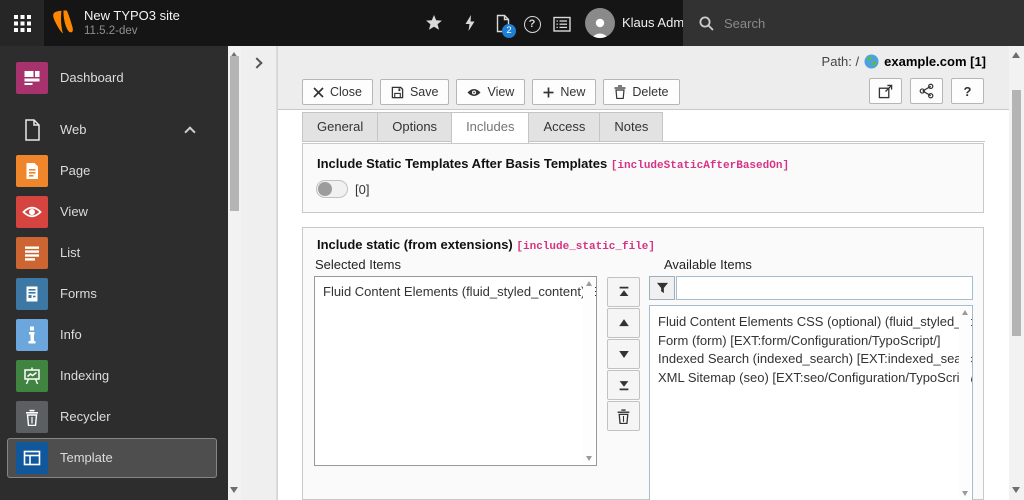  What do you see at coordinates (573, 92) in the screenshot?
I see `new-label: New` at bounding box center [573, 92].